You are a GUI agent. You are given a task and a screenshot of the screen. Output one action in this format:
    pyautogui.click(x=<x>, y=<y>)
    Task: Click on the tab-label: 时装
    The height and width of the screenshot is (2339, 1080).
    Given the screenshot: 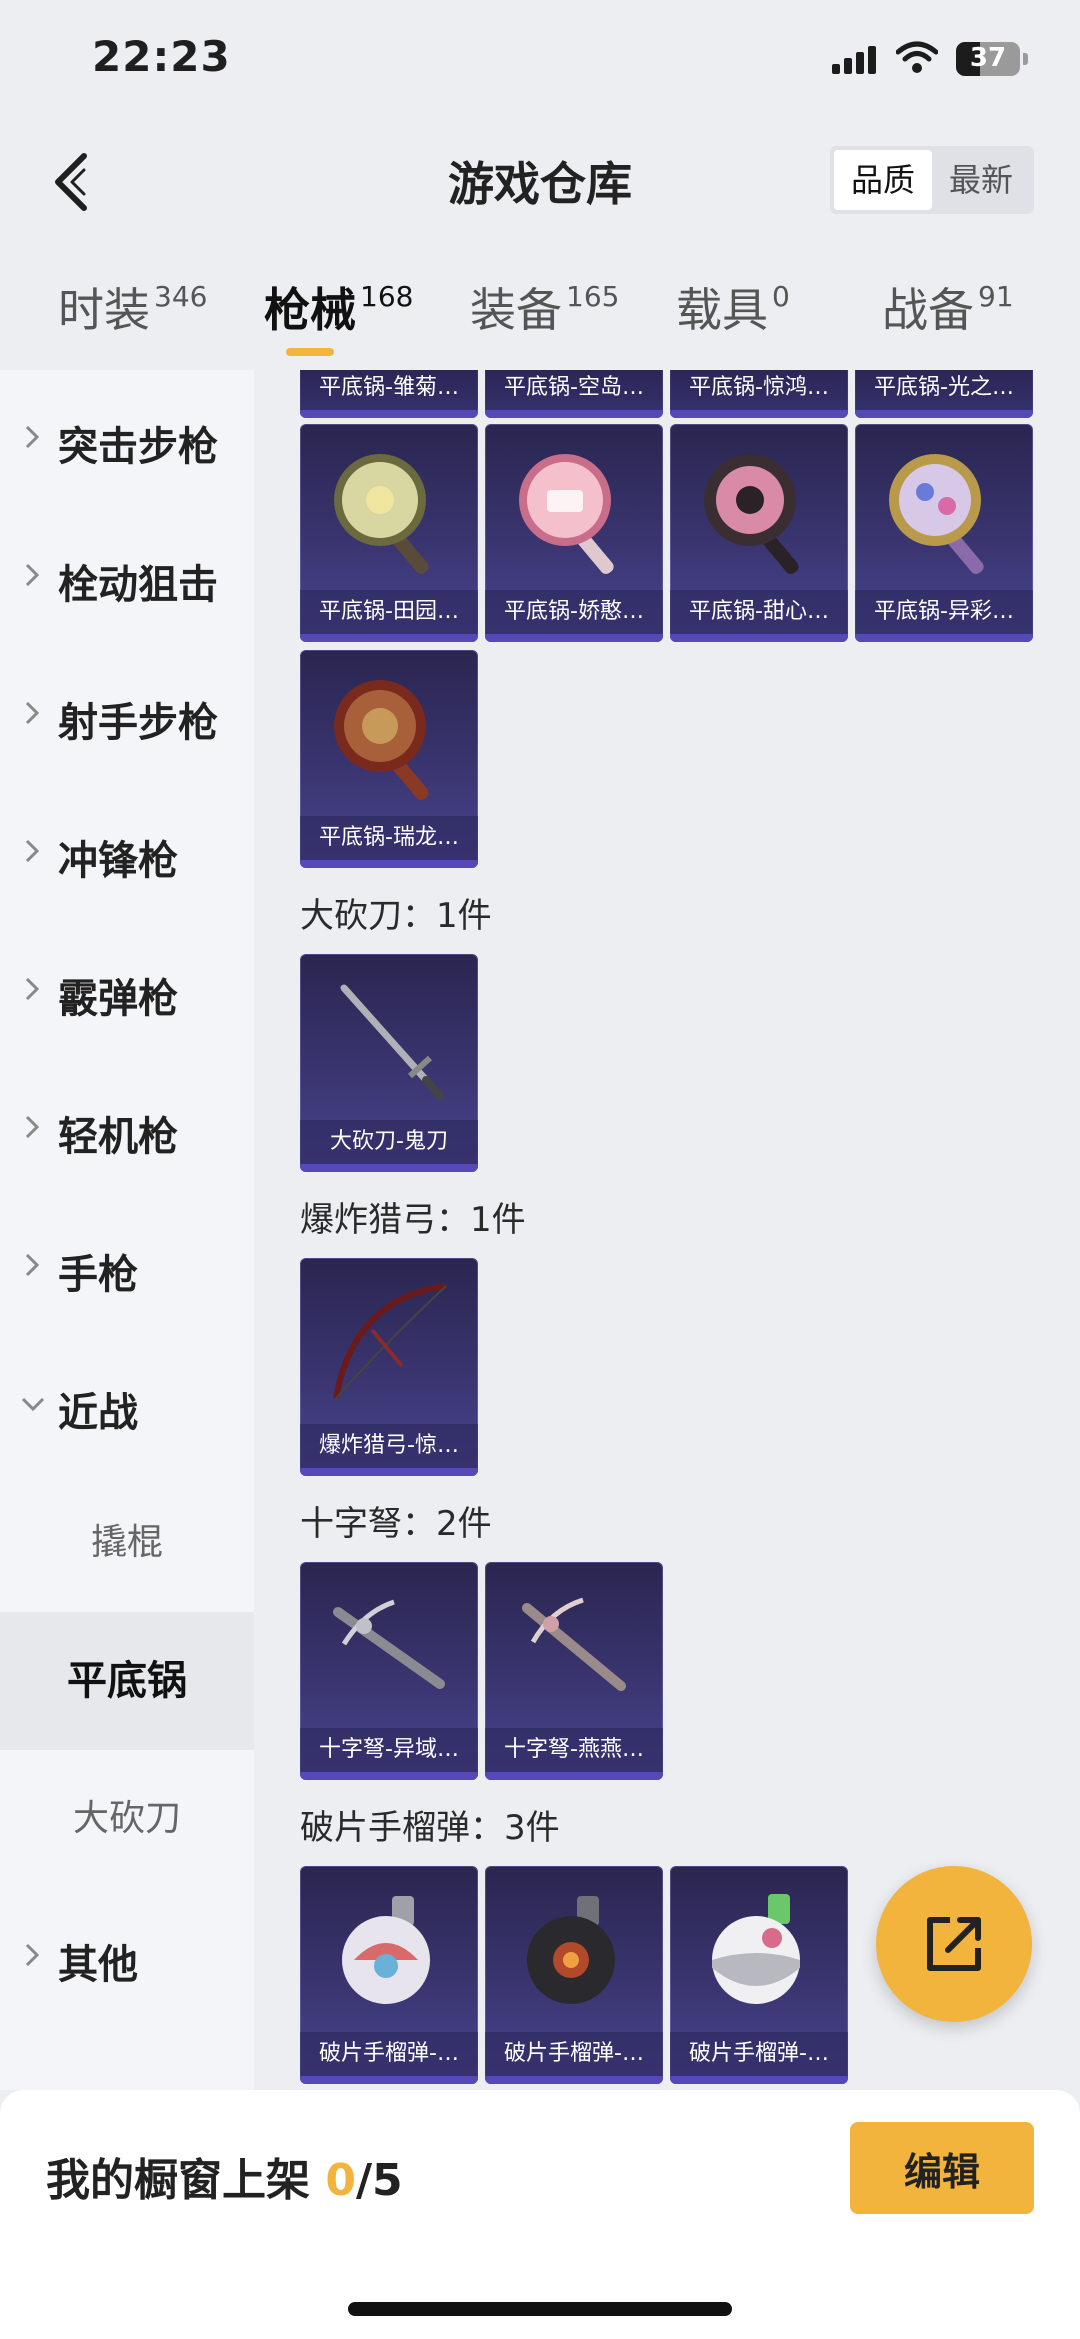 What is the action you would take?
    pyautogui.click(x=104, y=310)
    